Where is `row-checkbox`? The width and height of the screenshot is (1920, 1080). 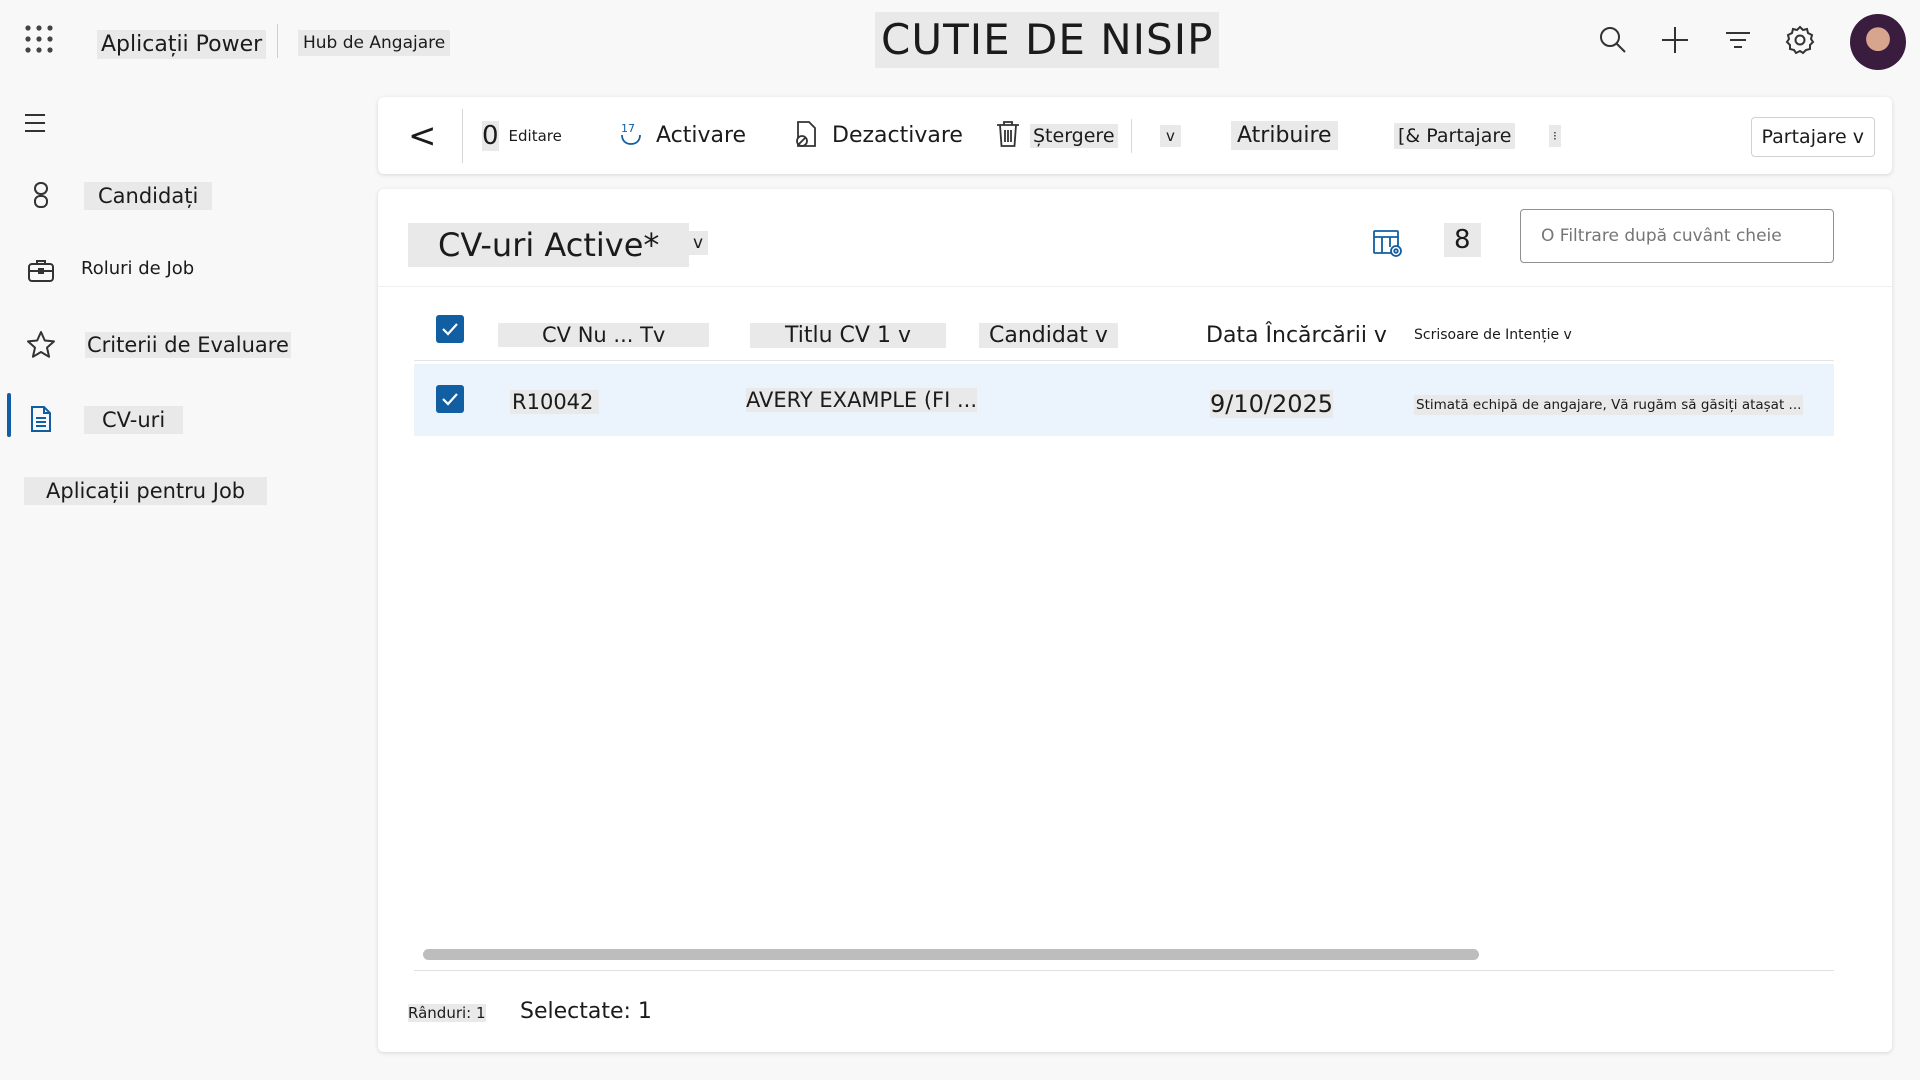 row-checkbox is located at coordinates (450, 399).